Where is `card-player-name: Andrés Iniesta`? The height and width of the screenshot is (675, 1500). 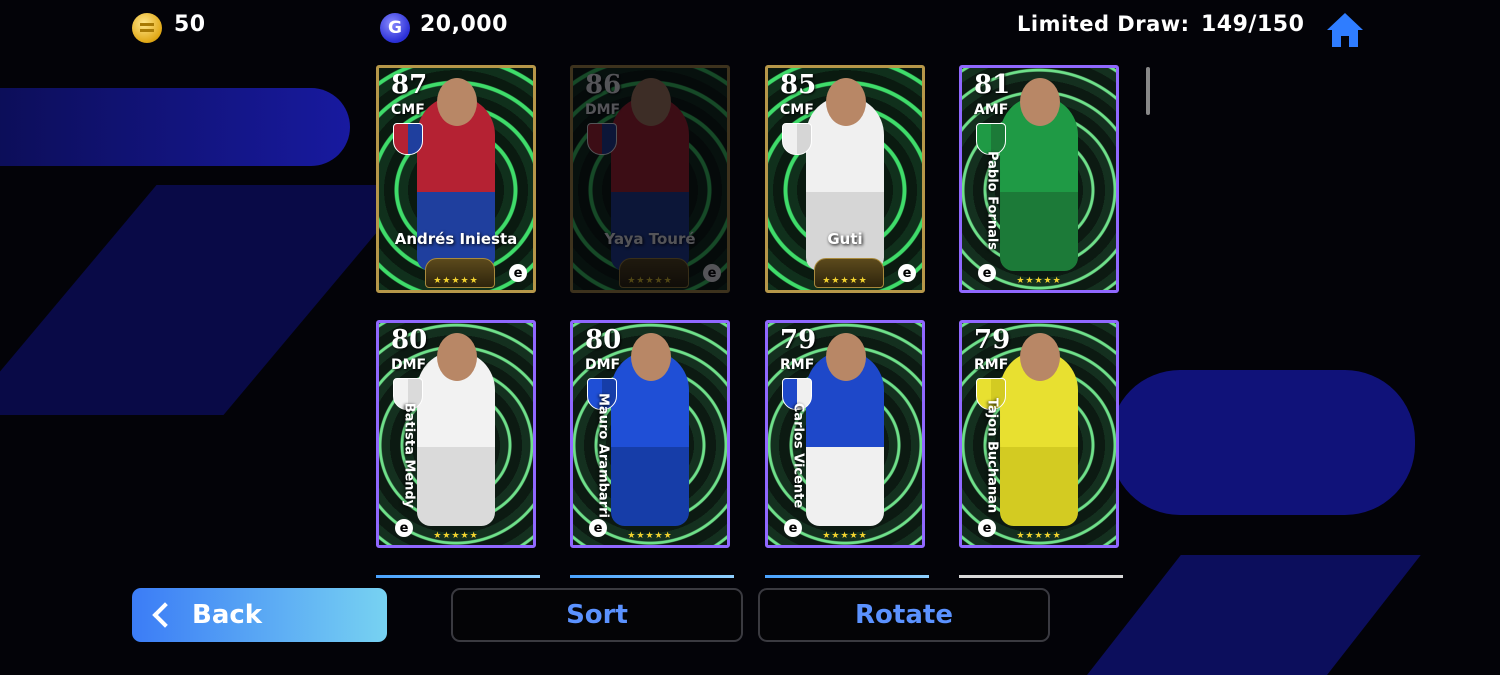 card-player-name: Andrés Iniesta is located at coordinates (456, 239).